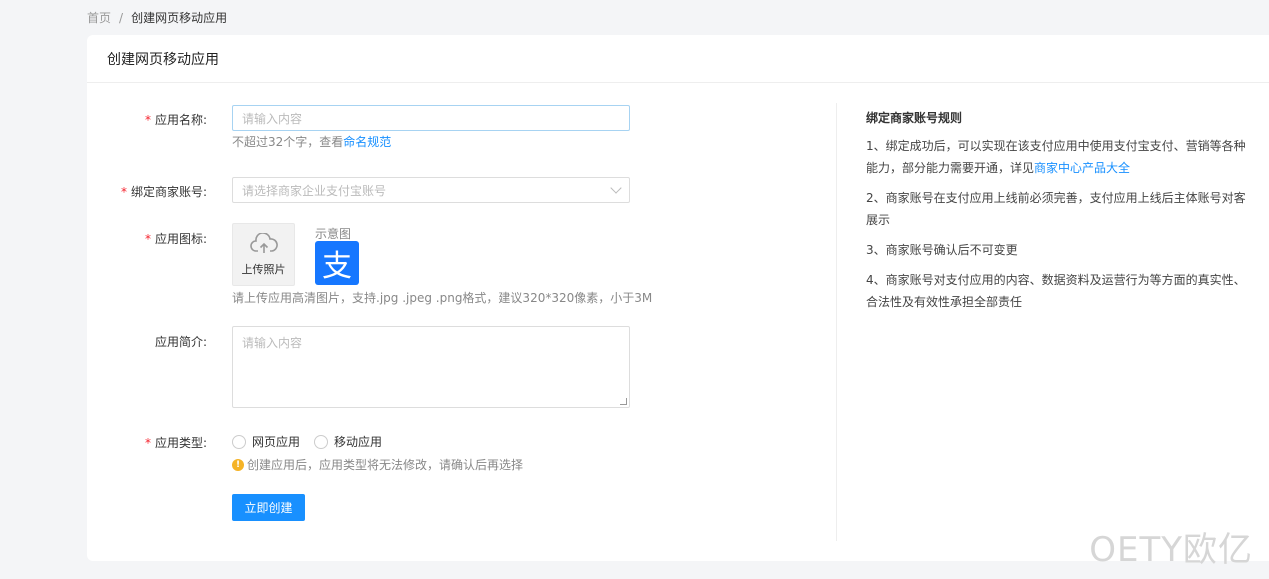 Image resolution: width=1269 pixels, height=579 pixels. I want to click on naming-rules-link: 命名规范, so click(367, 142).